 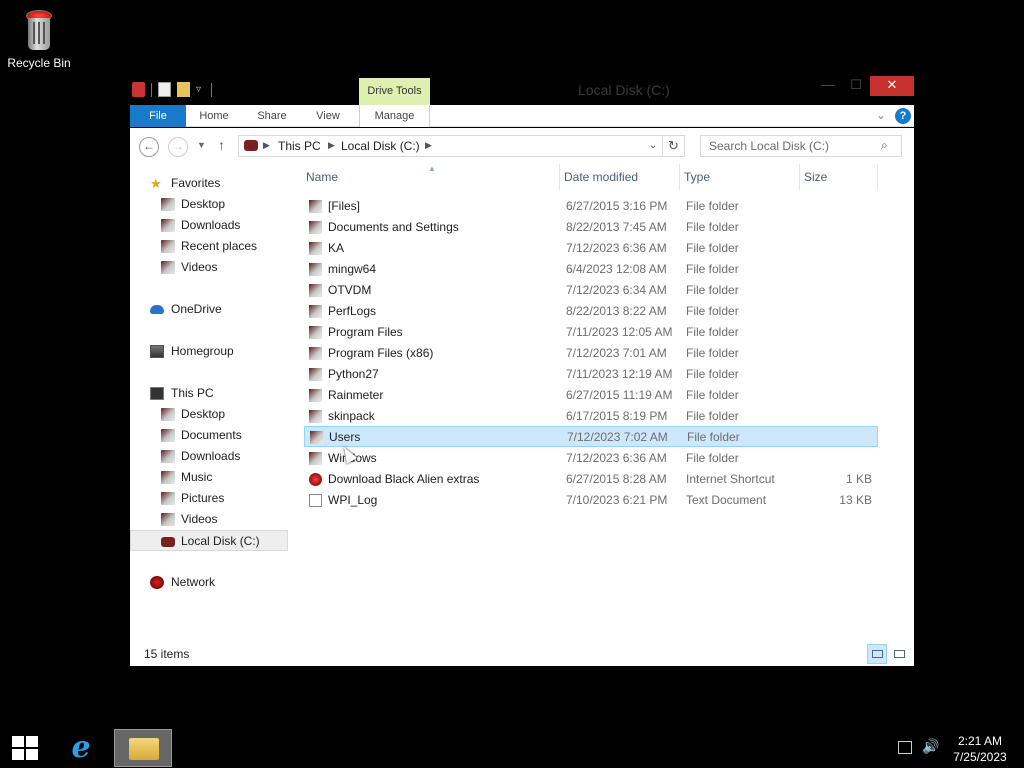 I want to click on refresh-button: ↻, so click(x=674, y=146).